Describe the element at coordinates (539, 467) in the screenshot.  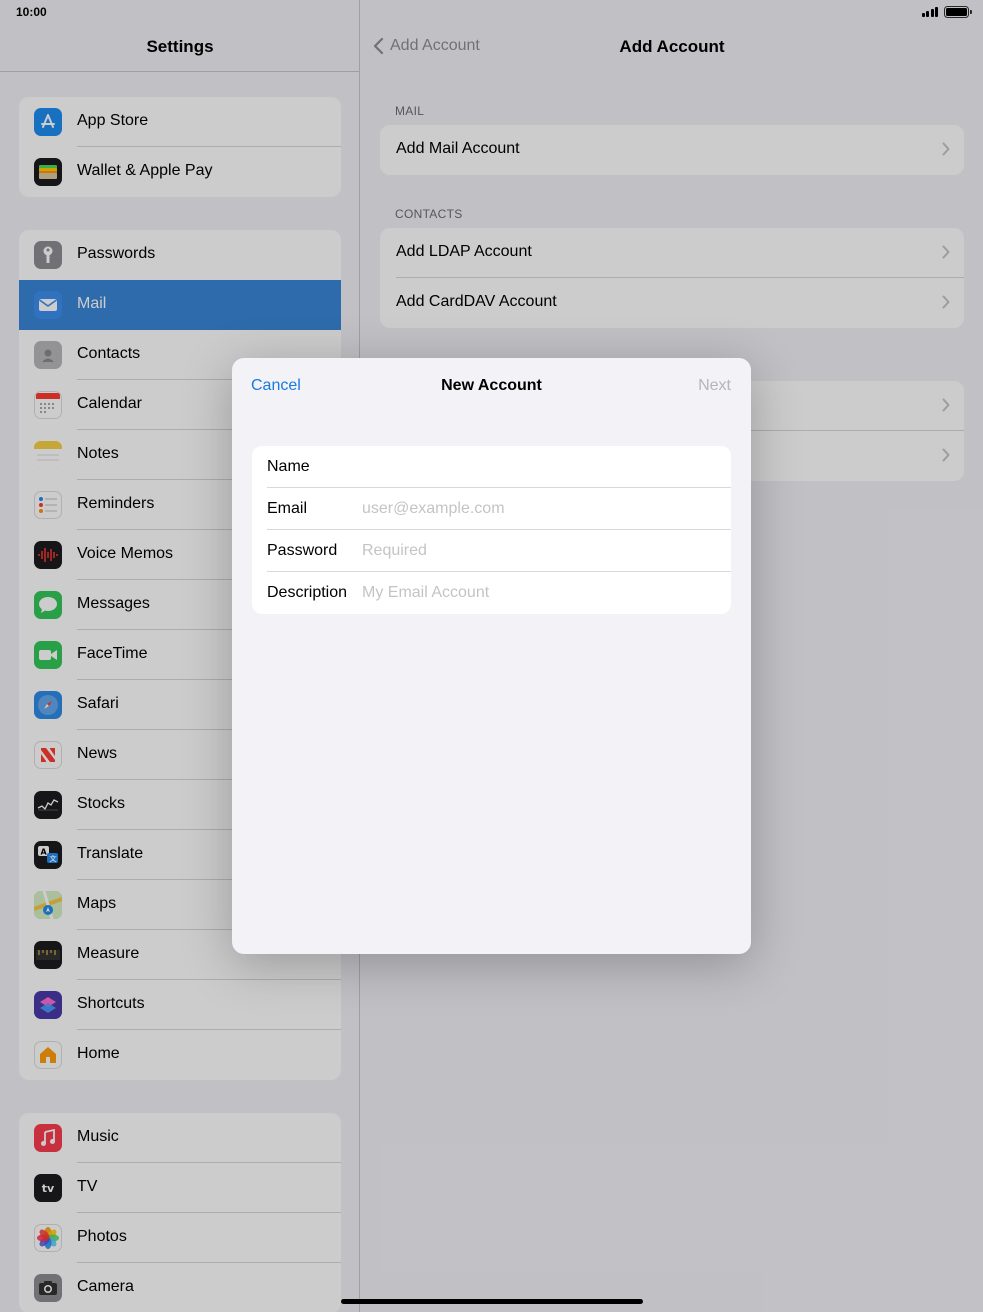
I see `name-input` at that location.